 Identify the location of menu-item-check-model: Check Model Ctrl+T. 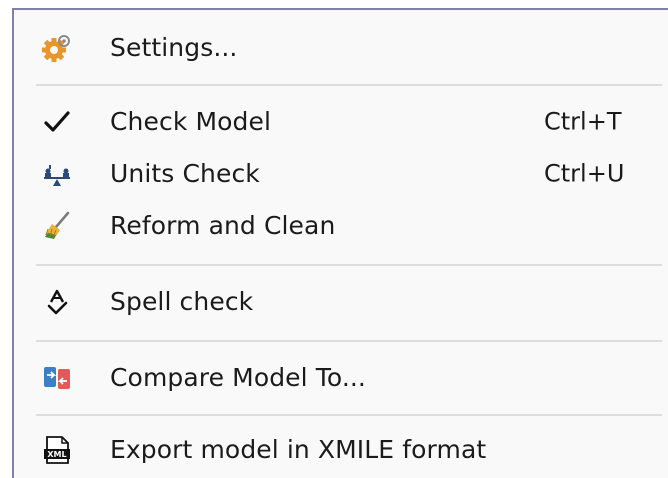
(341, 122).